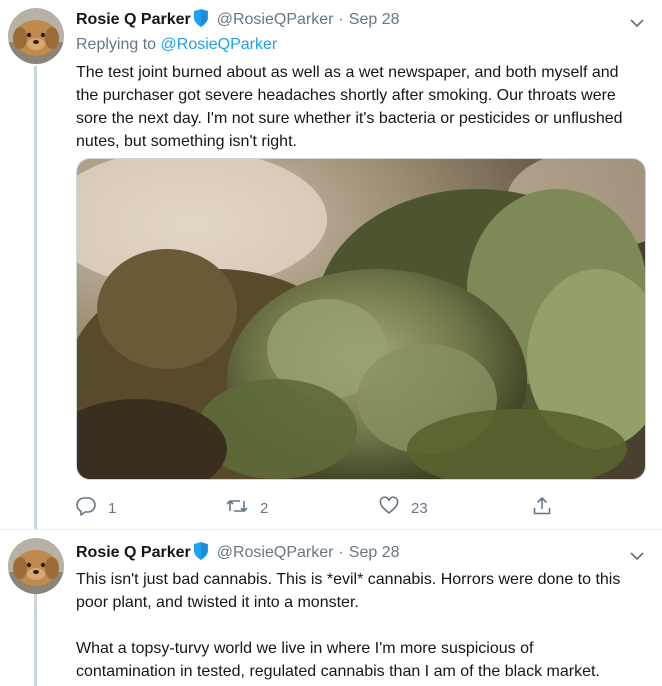  I want to click on heart-icon, so click(395, 508).